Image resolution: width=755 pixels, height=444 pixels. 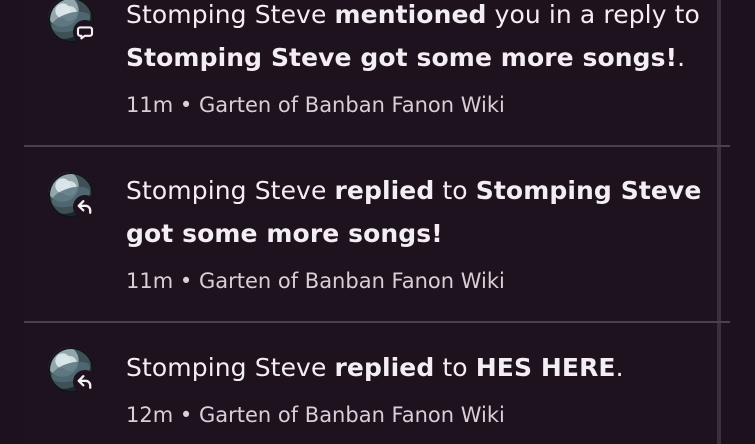 What do you see at coordinates (546, 367) in the screenshot?
I see `thread-title-link: HES HERE` at bounding box center [546, 367].